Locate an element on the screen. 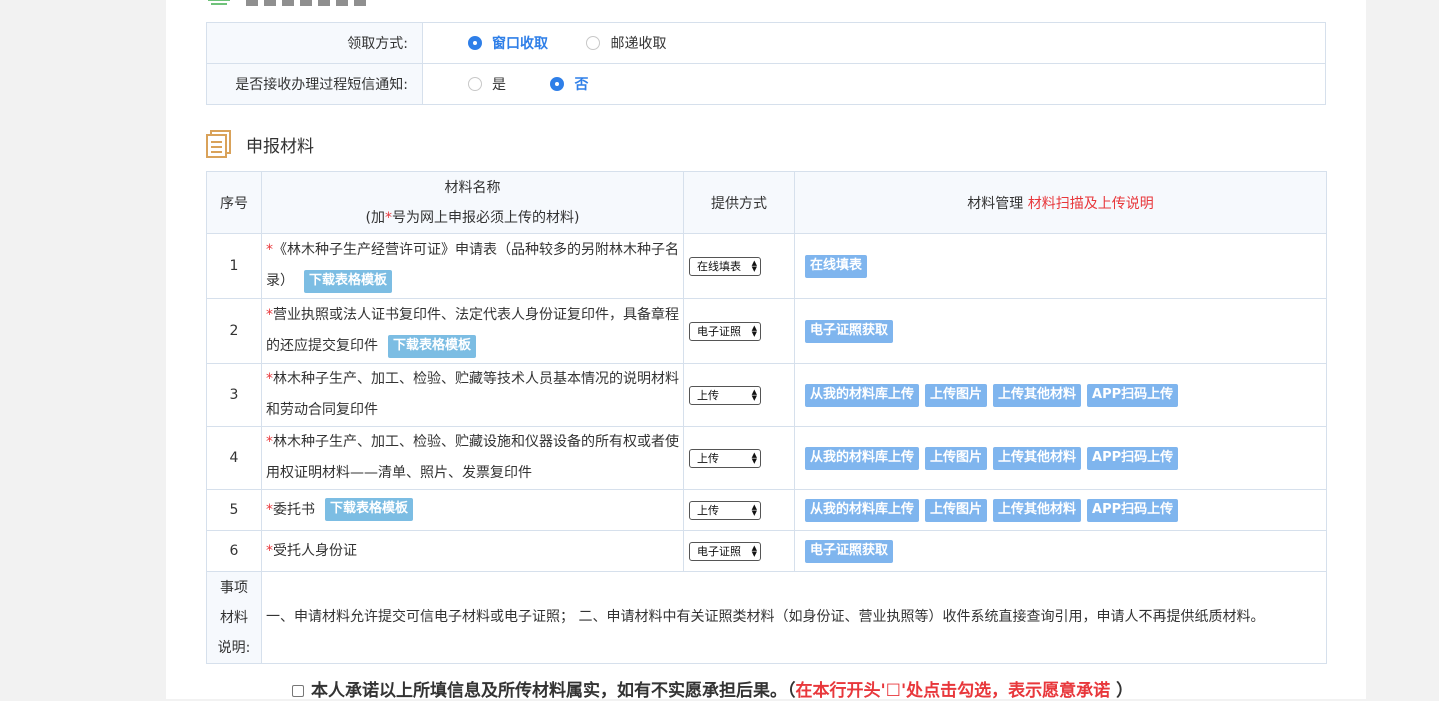  select-value: 在线填表 is located at coordinates (719, 266).